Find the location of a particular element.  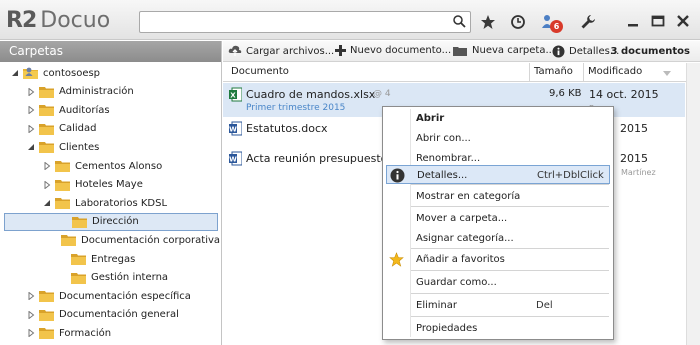

search-input is located at coordinates (290, 22).